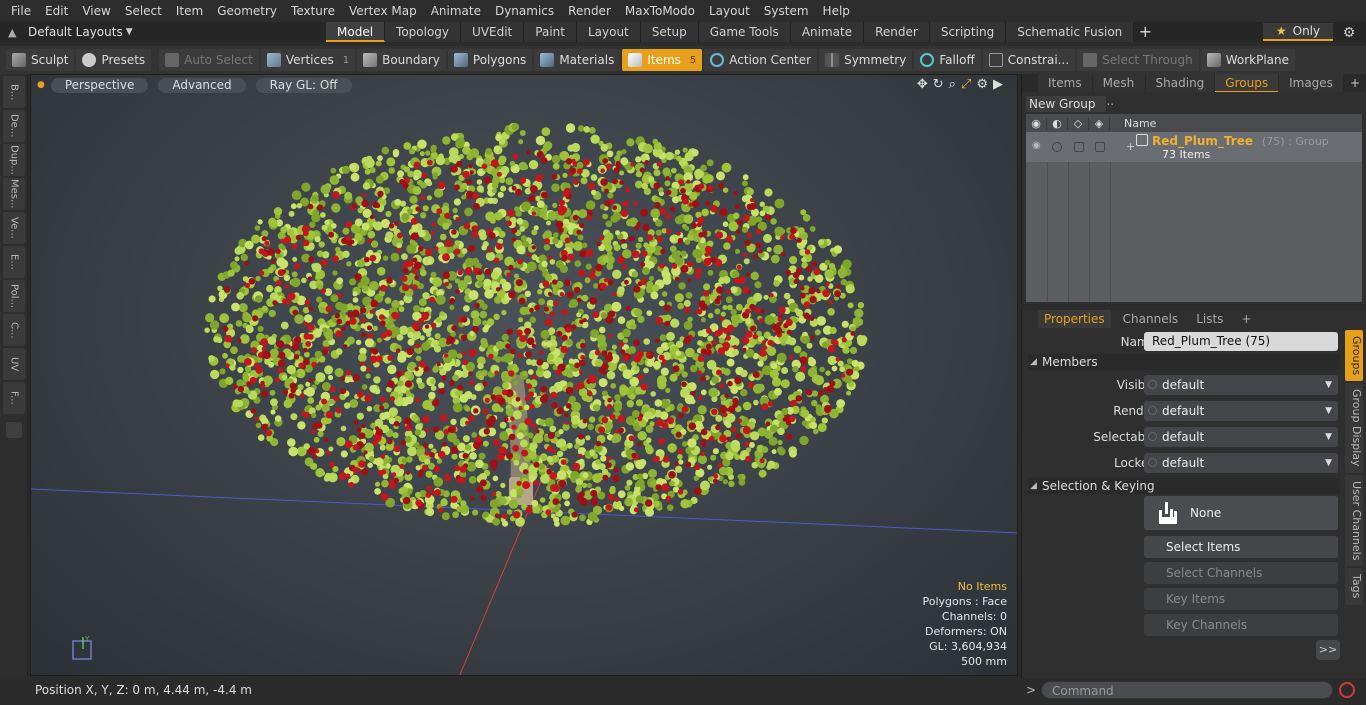  What do you see at coordinates (608, 32) in the screenshot?
I see `tab-layout: Layout` at bounding box center [608, 32].